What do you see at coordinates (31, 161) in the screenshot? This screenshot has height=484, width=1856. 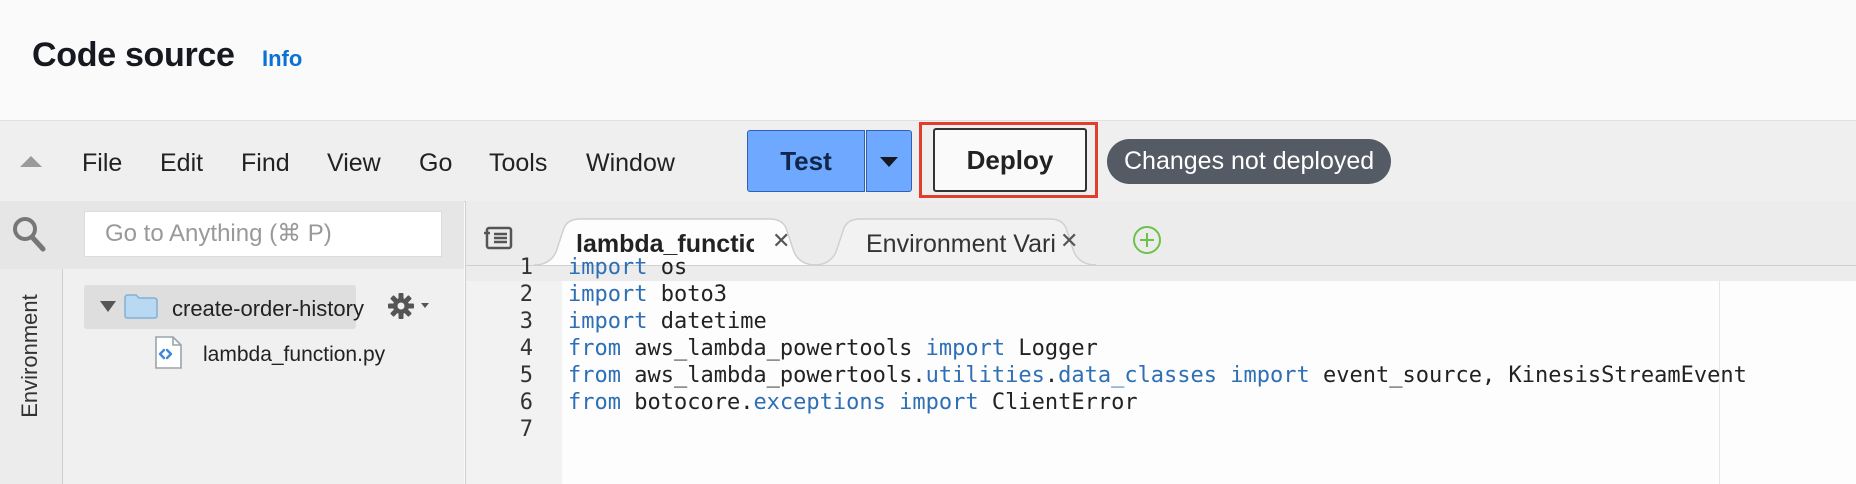 I see `collapse-arrow-icon` at bounding box center [31, 161].